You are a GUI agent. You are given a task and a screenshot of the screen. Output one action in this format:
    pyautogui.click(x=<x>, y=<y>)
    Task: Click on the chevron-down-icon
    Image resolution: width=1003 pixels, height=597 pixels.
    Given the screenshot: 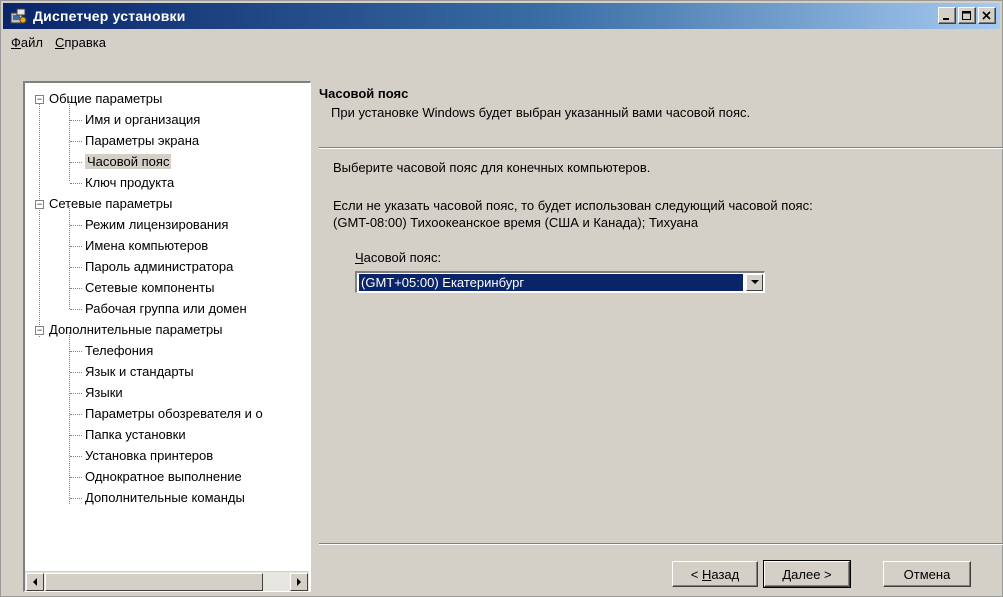 What is the action you would take?
    pyautogui.click(x=754, y=282)
    